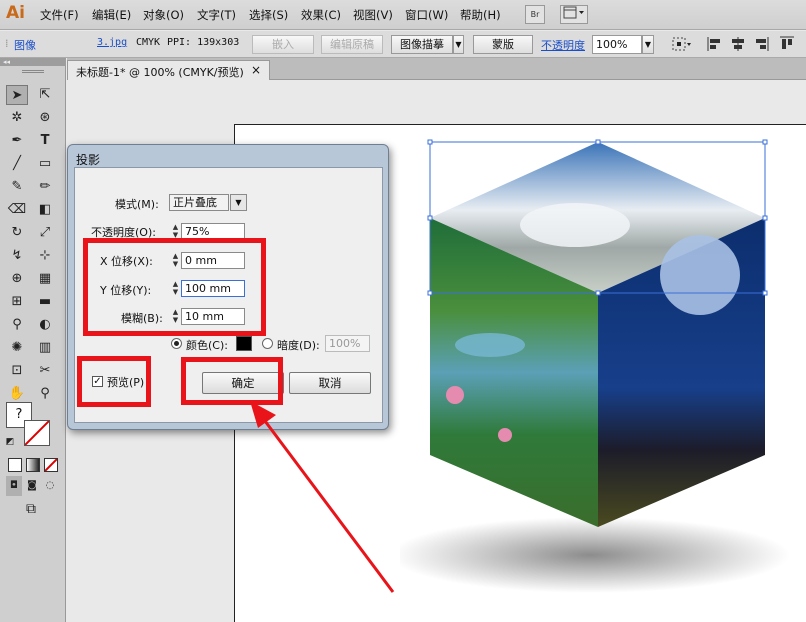  What do you see at coordinates (10, 442) in the screenshot?
I see `default-colors-icon: ◩` at bounding box center [10, 442].